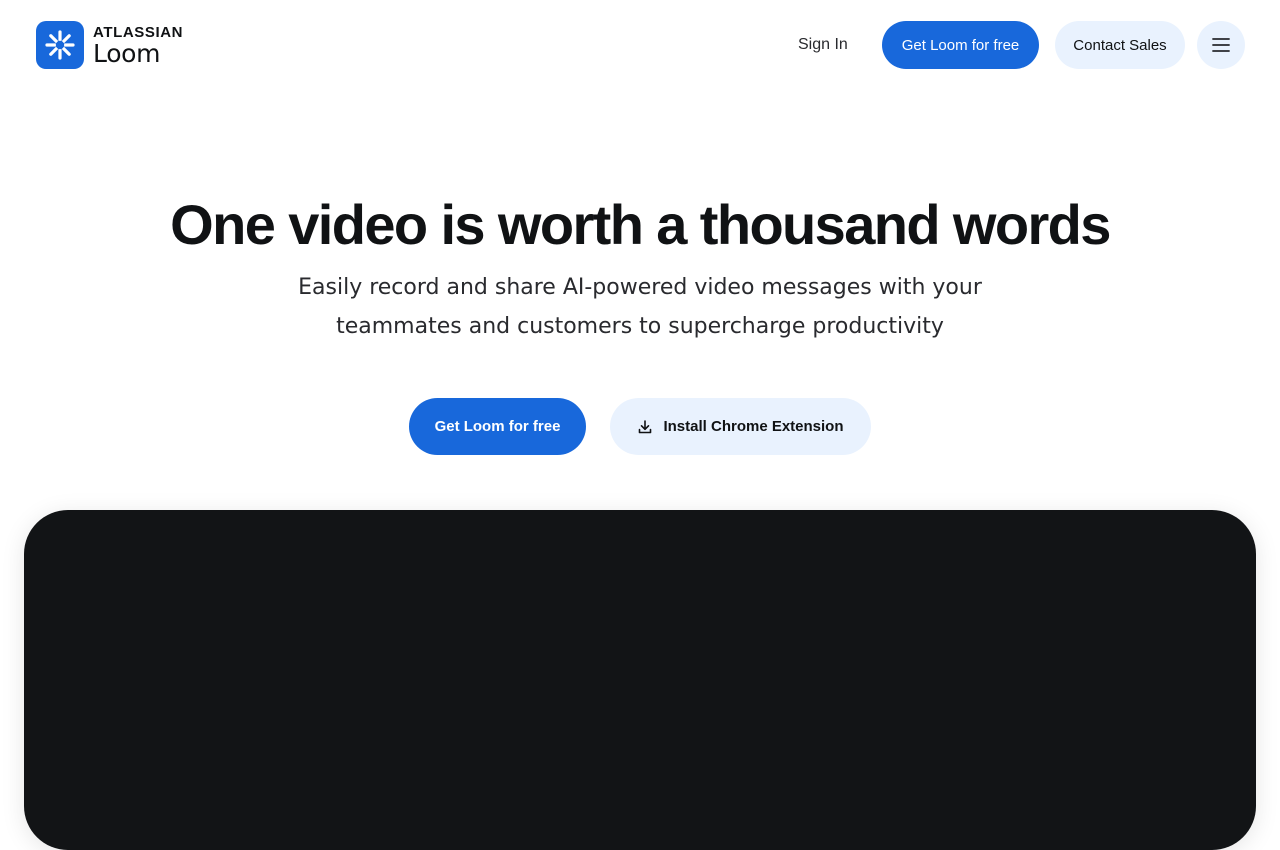  Describe the element at coordinates (1120, 45) in the screenshot. I see `contact-sales-button: Contact Sales` at that location.